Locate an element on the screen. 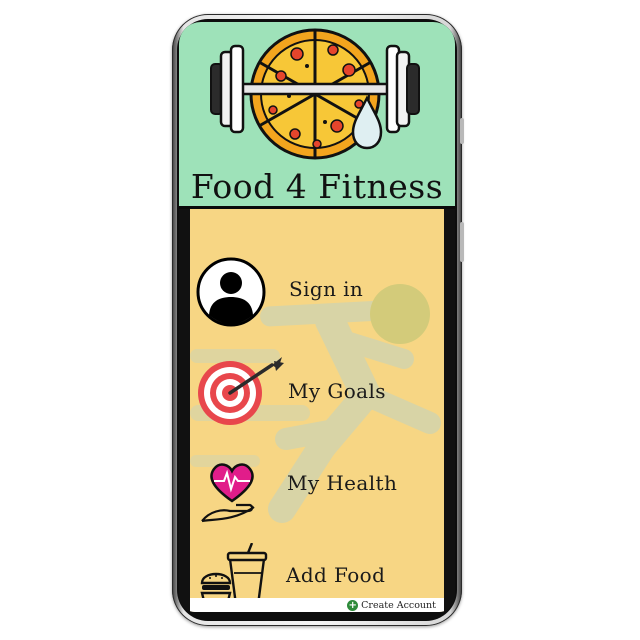 The width and height of the screenshot is (640, 640). plus-circle-icon: + is located at coordinates (353, 605).